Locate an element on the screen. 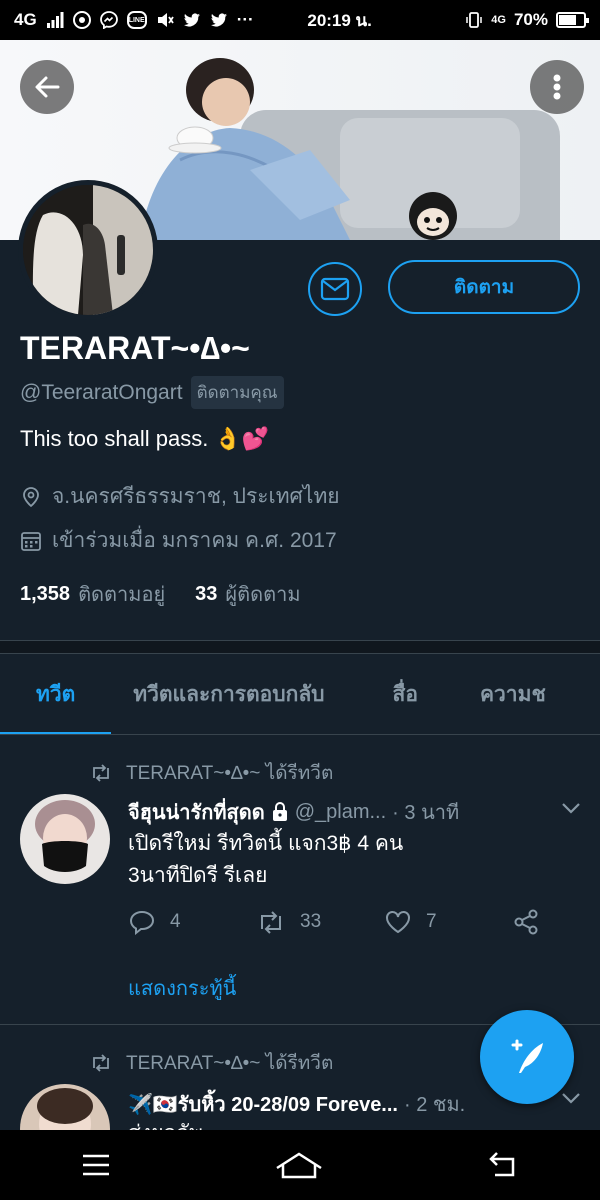 This screenshot has width=600, height=1200. vibrate-icon is located at coordinates (474, 20).